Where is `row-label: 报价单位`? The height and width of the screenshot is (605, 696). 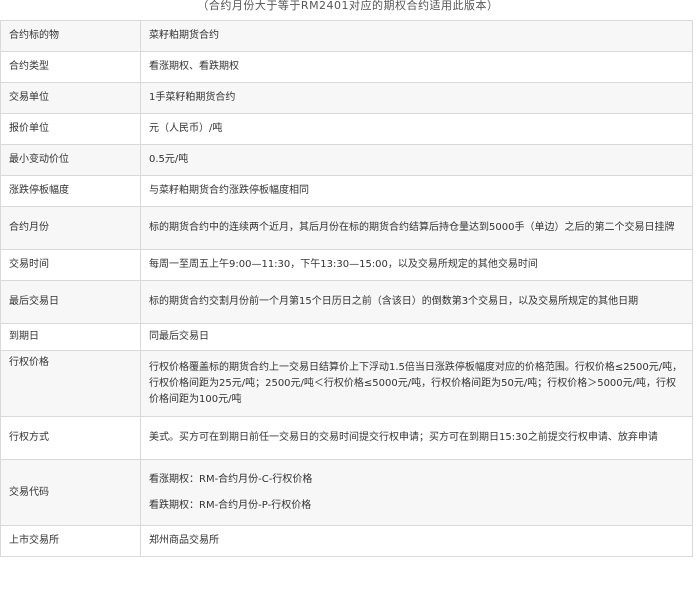 row-label: 报价单位 is located at coordinates (70, 129).